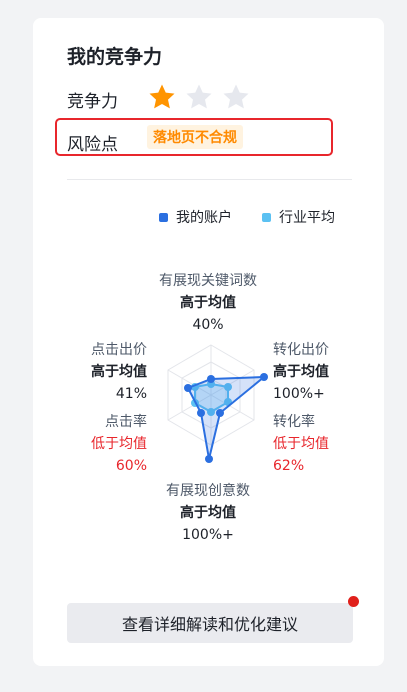 The image size is (407, 692). I want to click on view-details-button: 查看详细解读和优化建议, so click(210, 623).